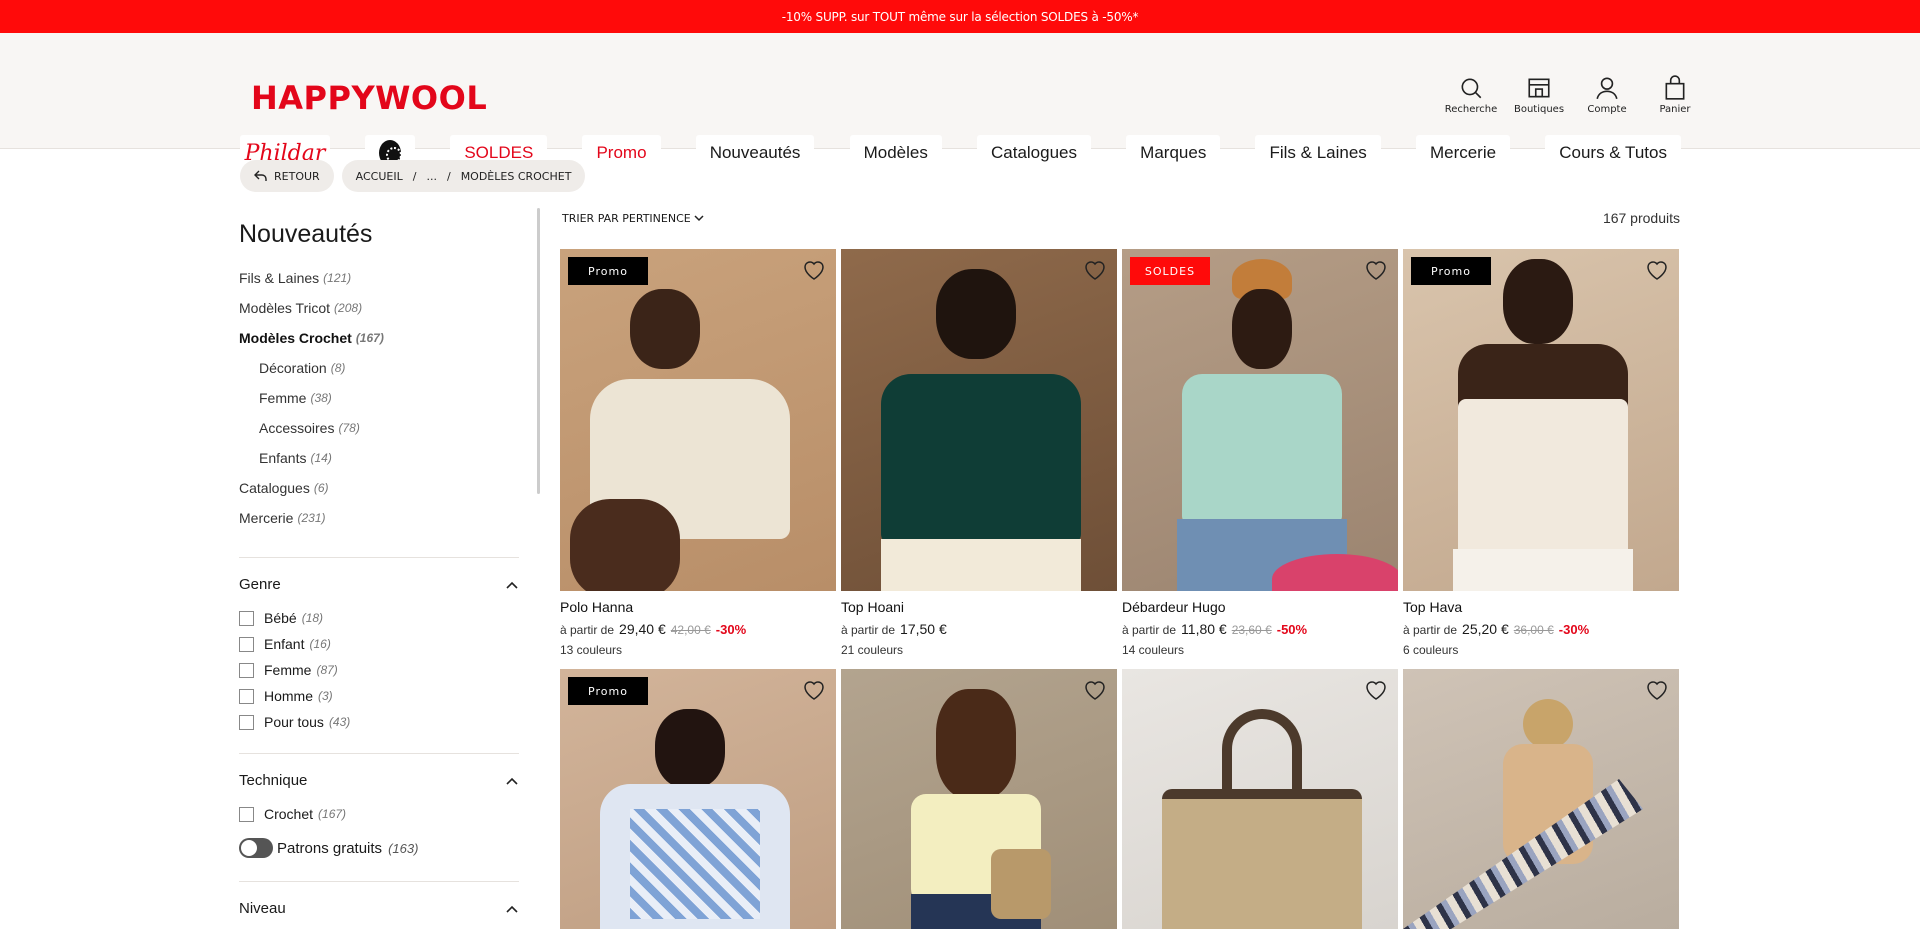 Image resolution: width=1920 pixels, height=929 pixels. Describe the element at coordinates (379, 278) in the screenshot. I see `category-fils-laines: Fils & Laines (121)` at that location.